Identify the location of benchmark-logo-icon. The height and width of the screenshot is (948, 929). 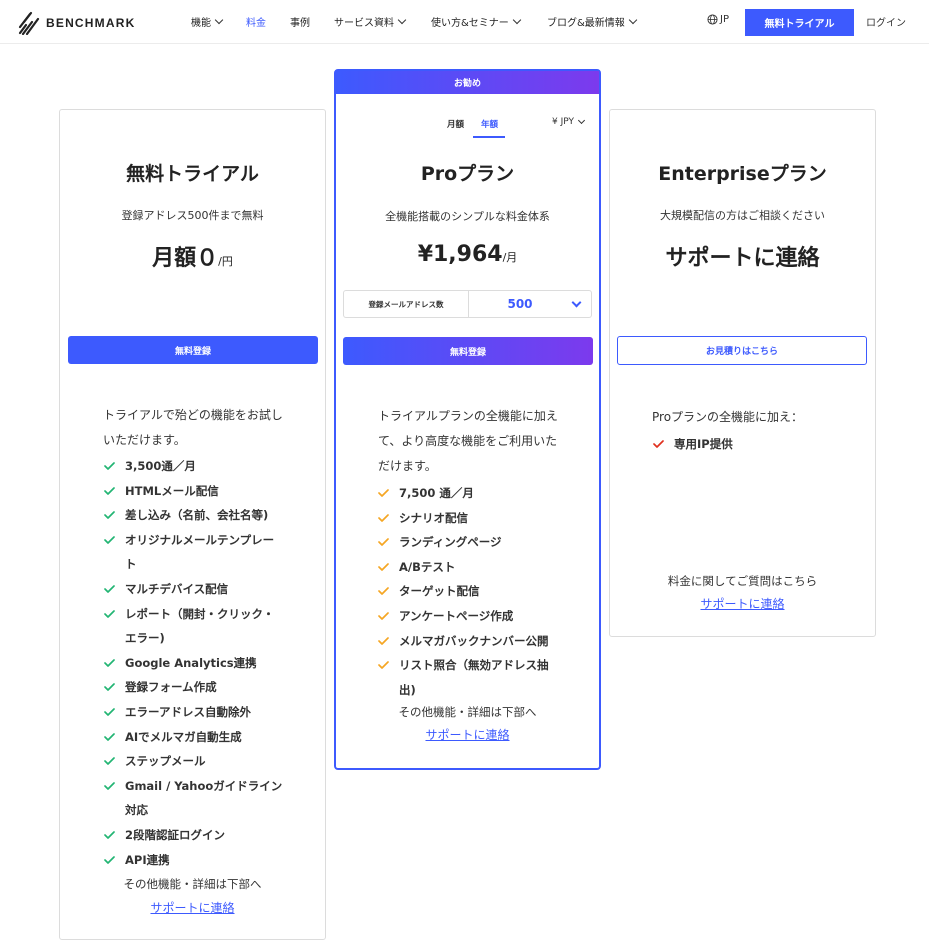
(29, 23).